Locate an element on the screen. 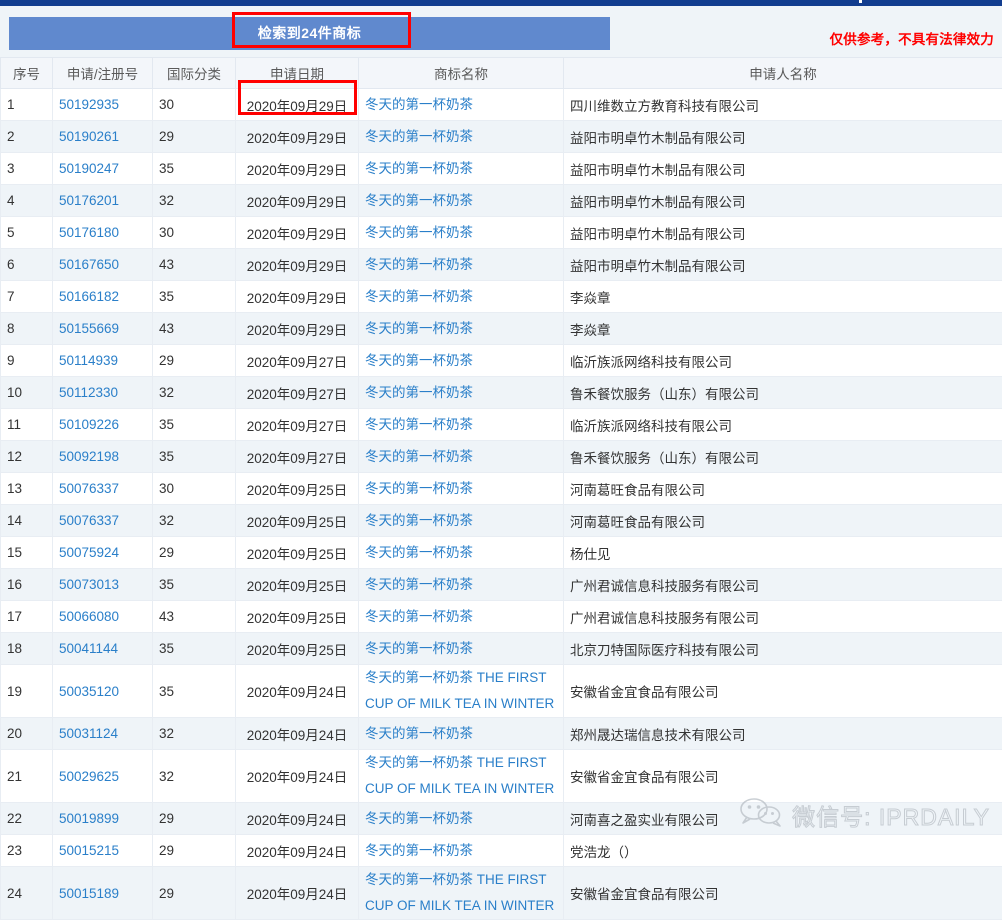  cell-intl-class: 29 is located at coordinates (194, 851).